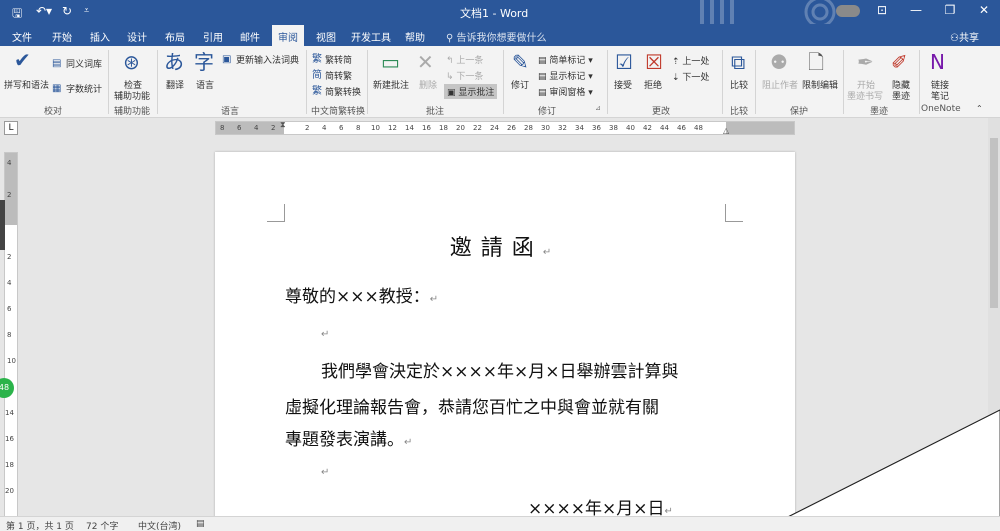 This screenshot has width=1000, height=531. Describe the element at coordinates (338, 59) in the screenshot. I see `trad-to-simp-button: 繁转简` at that location.